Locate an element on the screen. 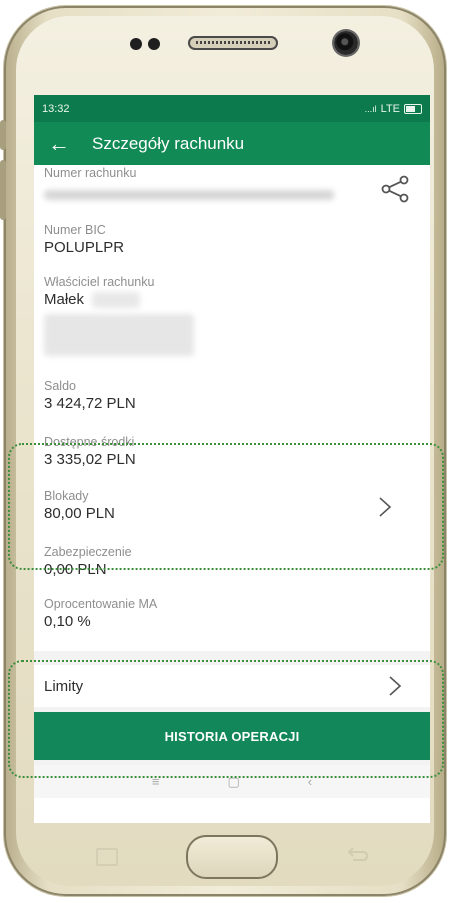  status-icons: ...ıl LTE is located at coordinates (393, 109).